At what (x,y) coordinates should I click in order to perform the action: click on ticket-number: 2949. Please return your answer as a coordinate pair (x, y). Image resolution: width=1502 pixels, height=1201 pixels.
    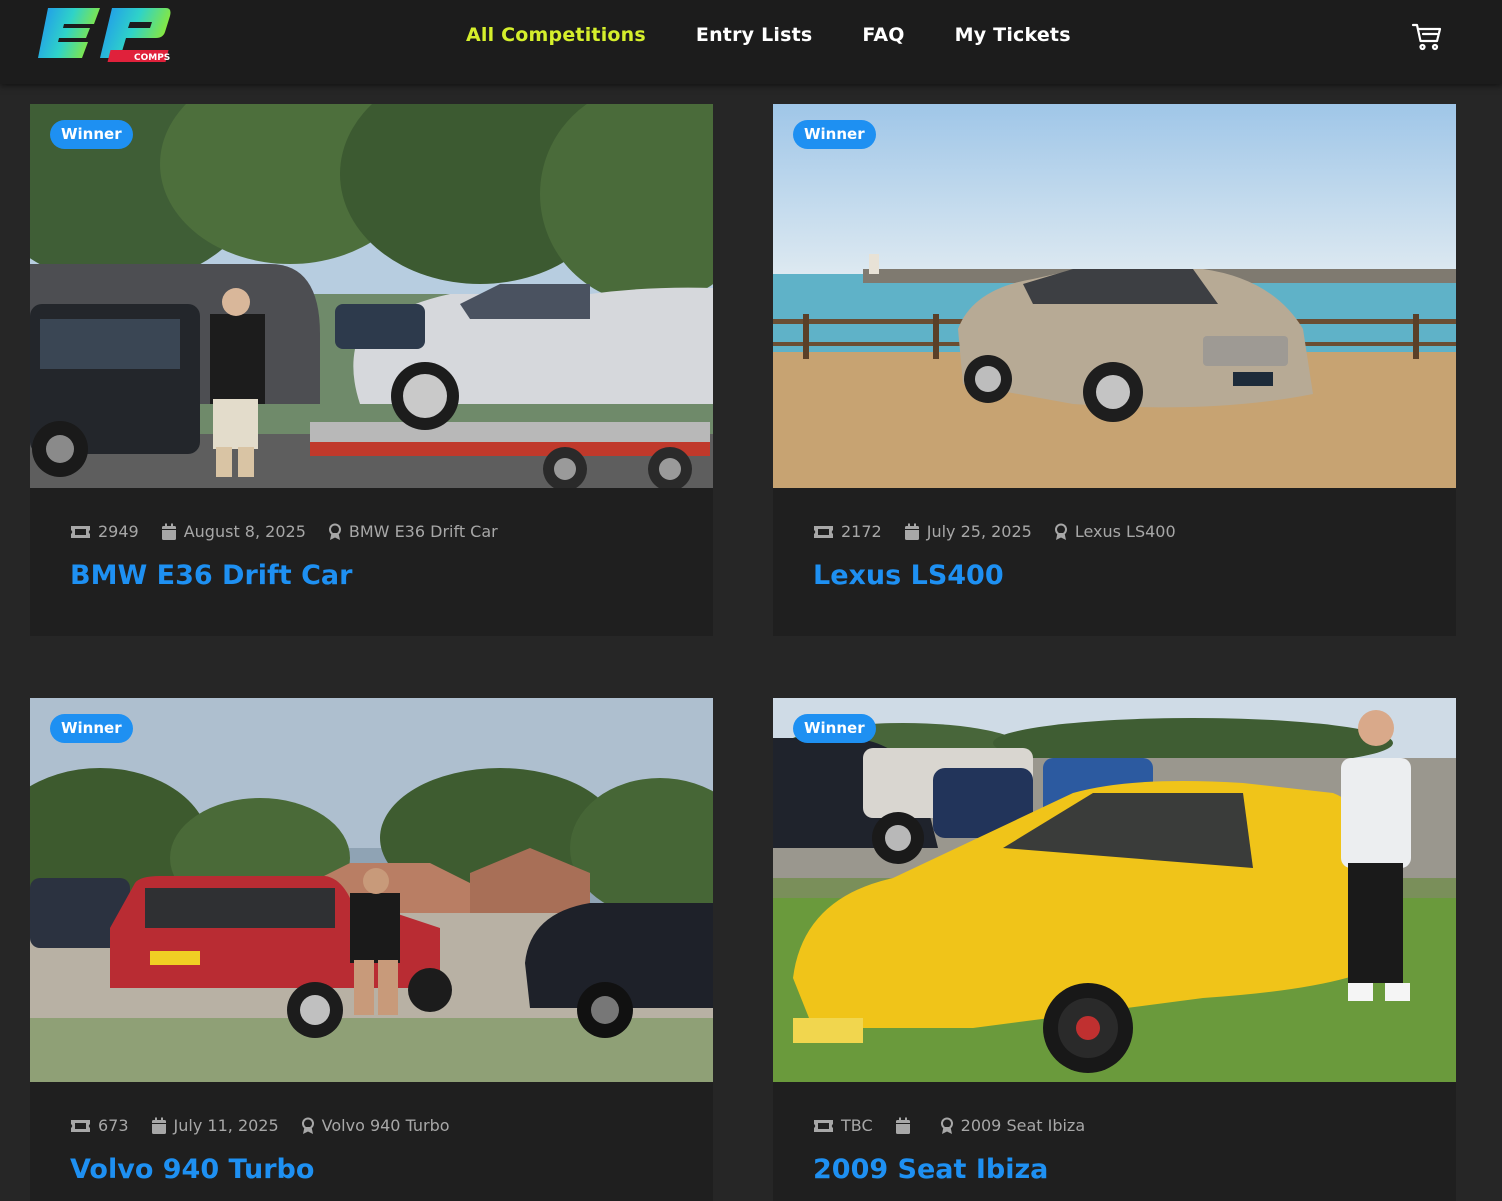
    Looking at the image, I should click on (104, 531).